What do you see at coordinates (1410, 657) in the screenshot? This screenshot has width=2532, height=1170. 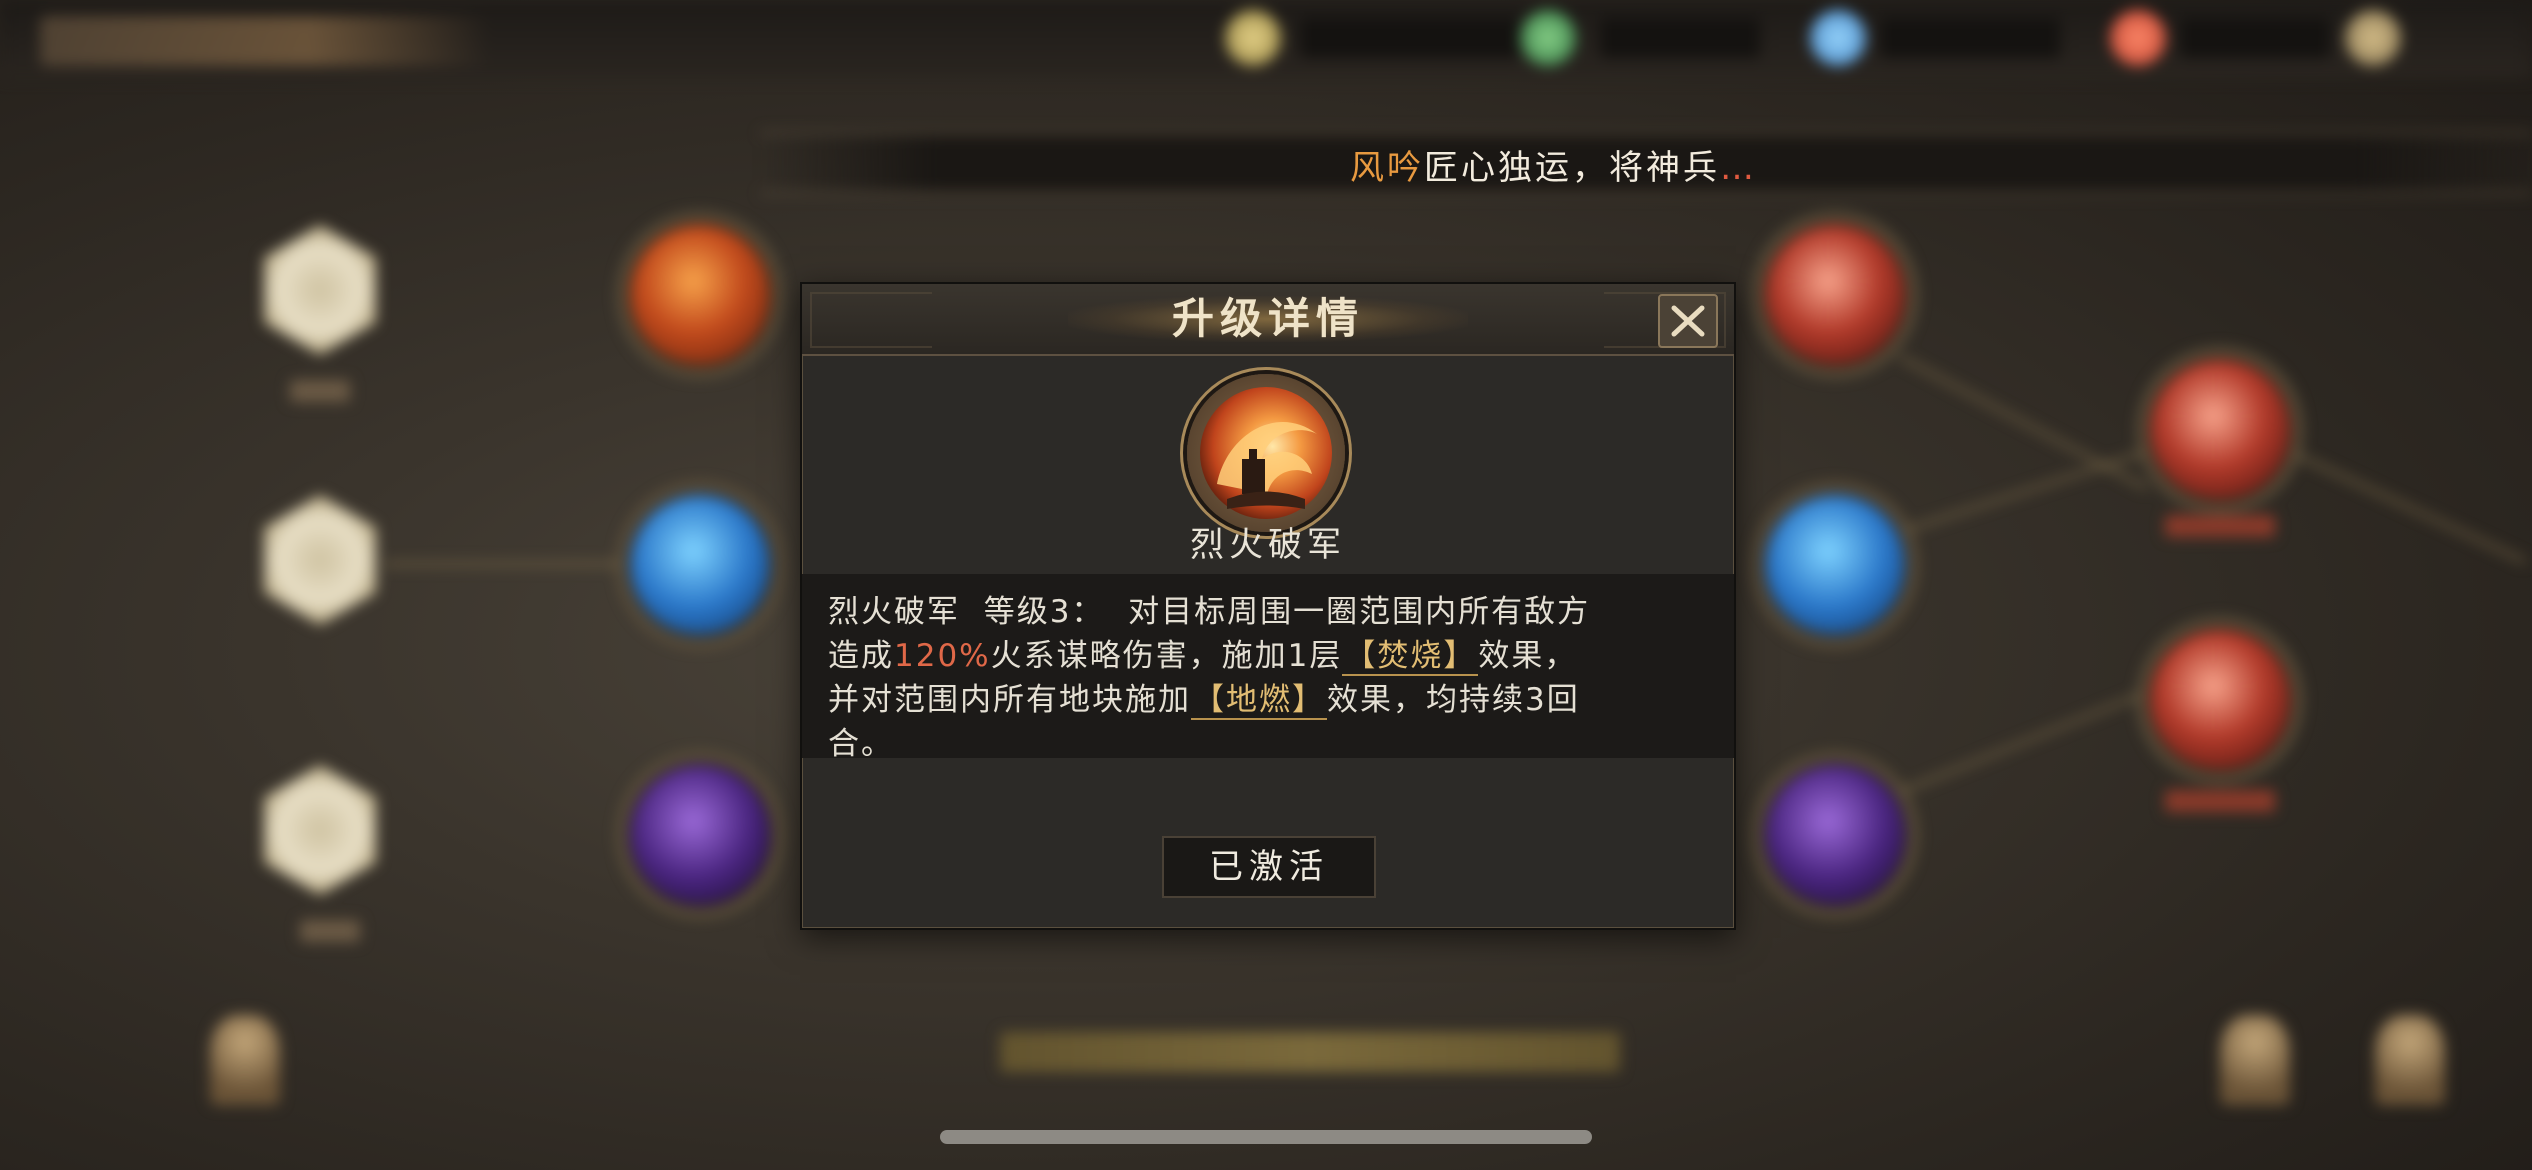 I see `keyword-burn: 【焚烧】` at bounding box center [1410, 657].